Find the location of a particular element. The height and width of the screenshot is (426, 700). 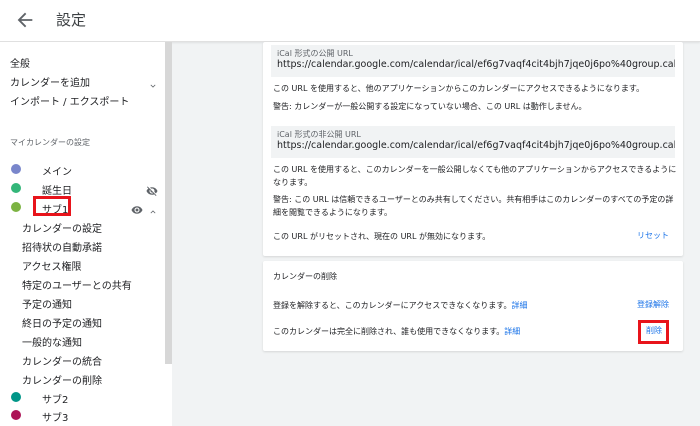

unsubscribe-text: 登録を解除すると、このカレンダーにアクセスできなくなります。 is located at coordinates (392, 305).